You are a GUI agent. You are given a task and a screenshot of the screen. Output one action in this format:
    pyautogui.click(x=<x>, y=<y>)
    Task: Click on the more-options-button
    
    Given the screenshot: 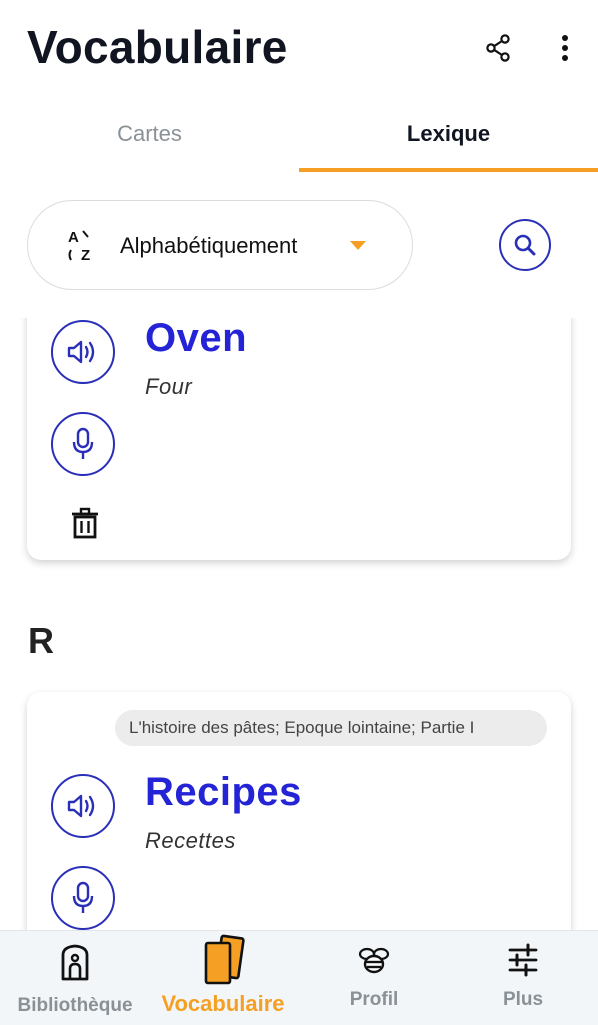 What is the action you would take?
    pyautogui.click(x=565, y=48)
    